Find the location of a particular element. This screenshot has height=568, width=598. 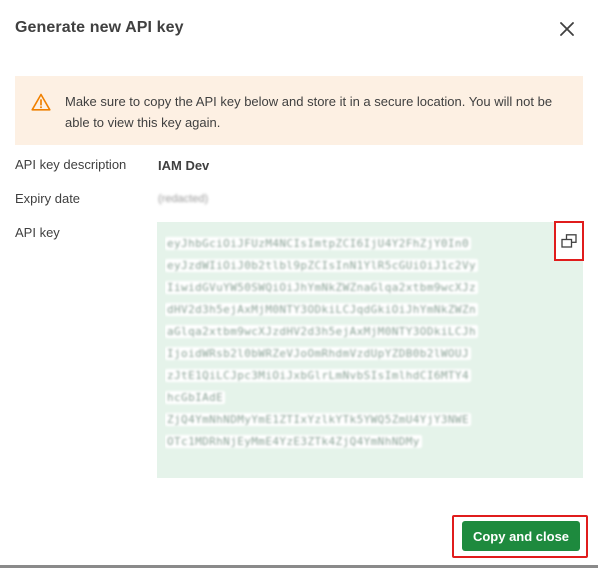

expiry-date-label: Expiry date is located at coordinates (48, 198).